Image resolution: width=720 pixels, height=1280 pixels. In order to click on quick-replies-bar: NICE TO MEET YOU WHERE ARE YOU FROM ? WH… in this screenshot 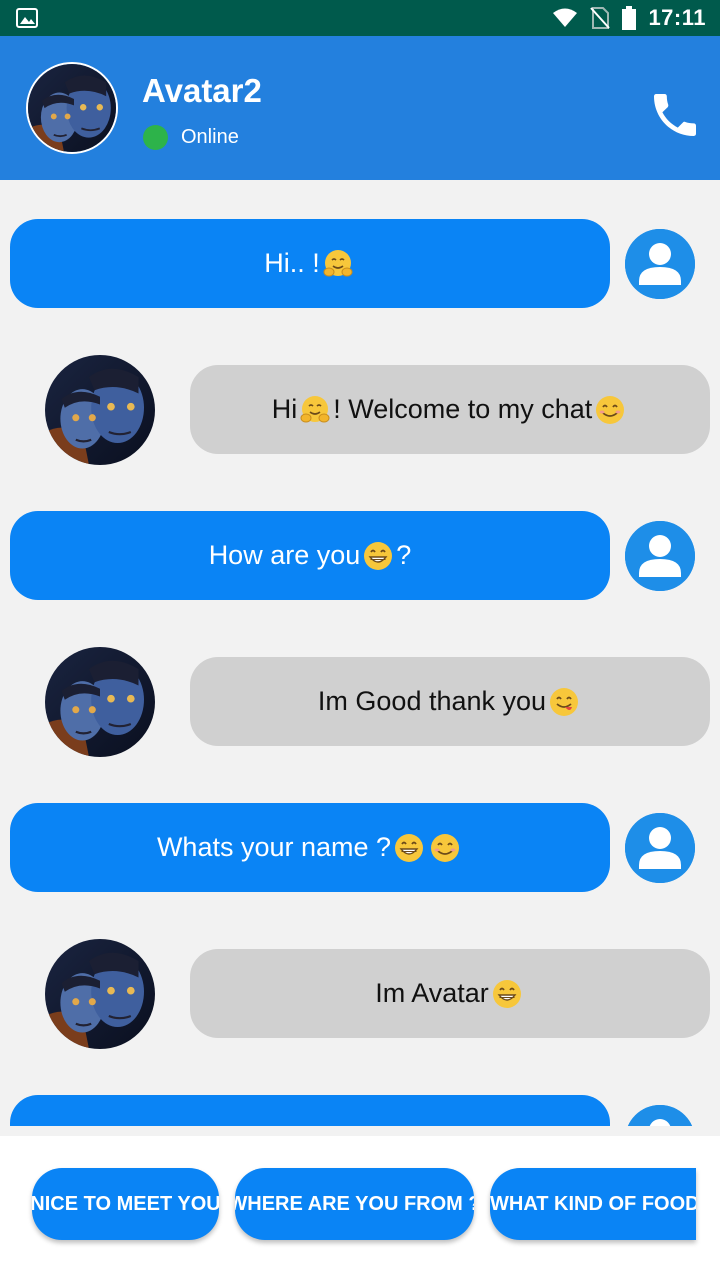, I will do `click(360, 1208)`.